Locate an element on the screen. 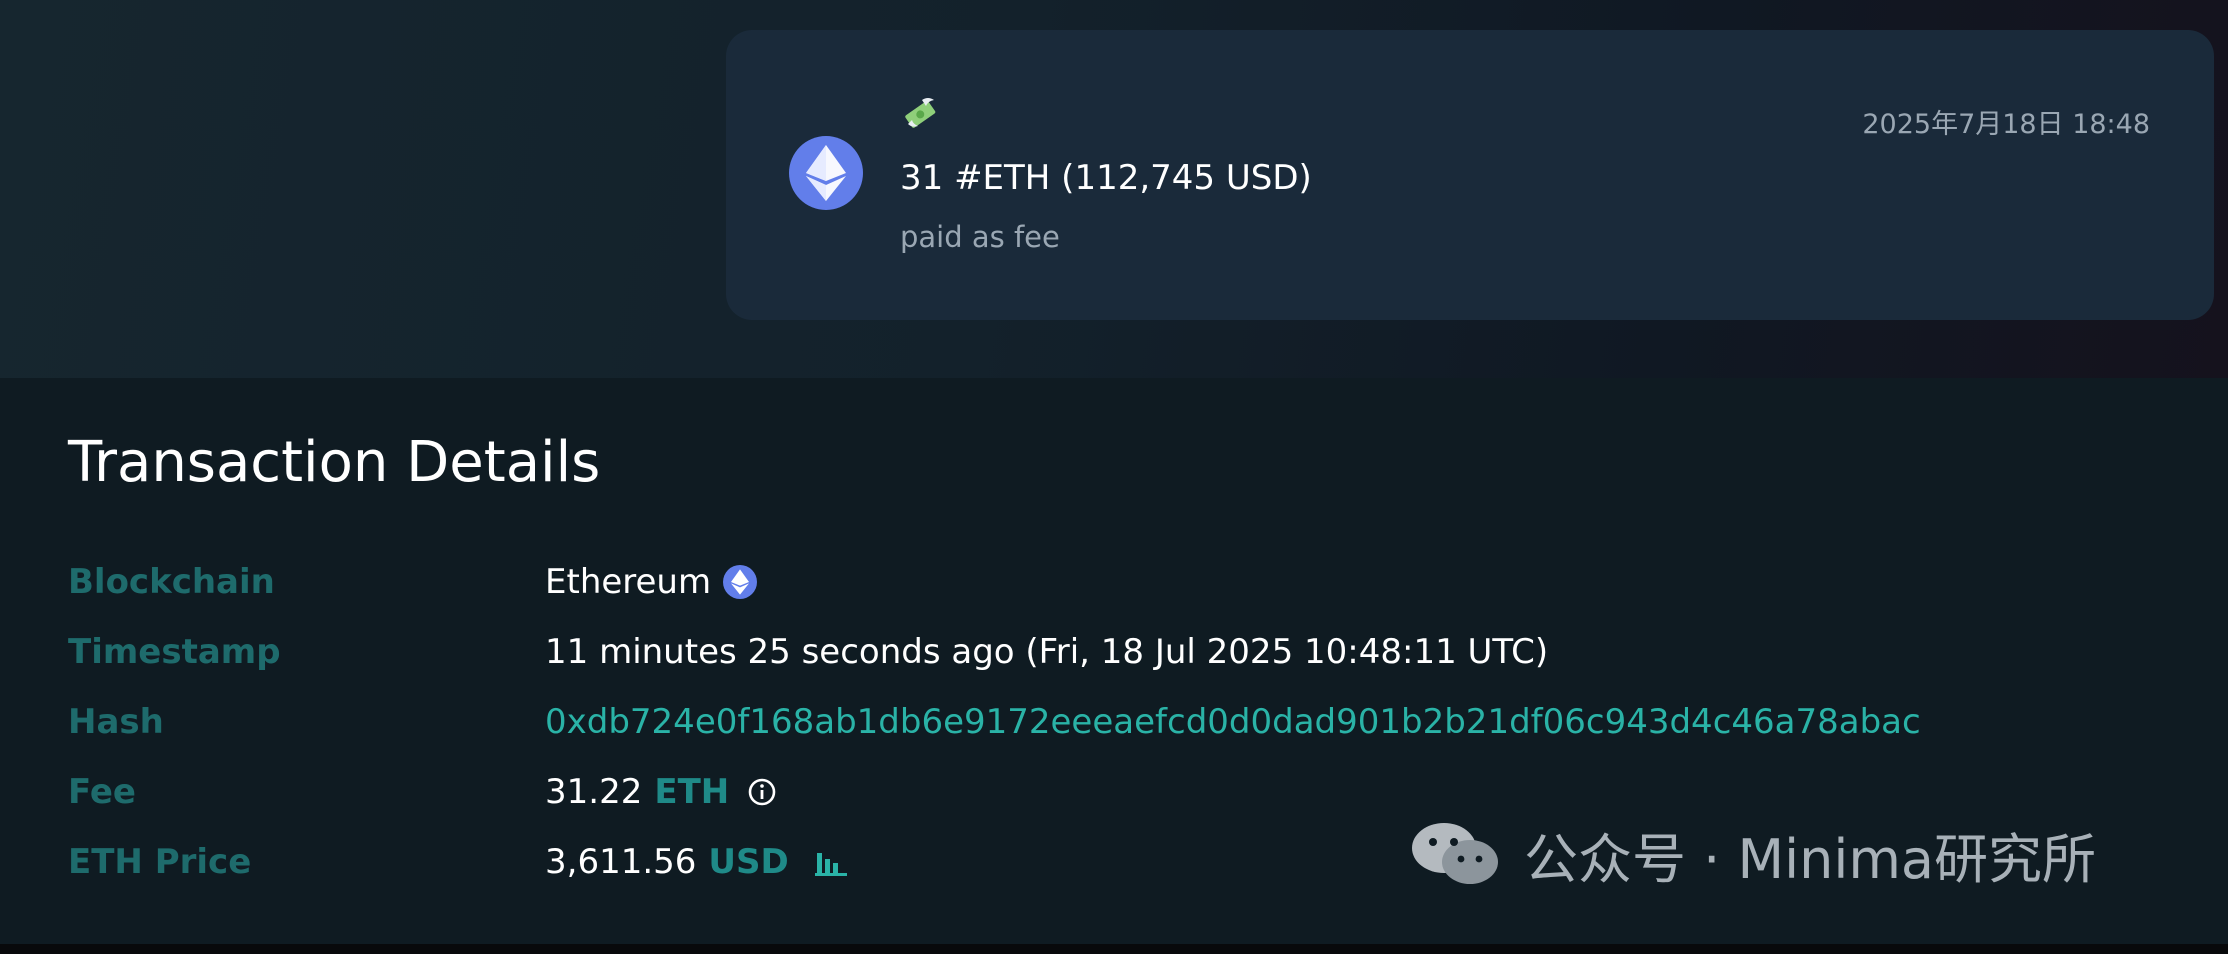  fee-amount: 31.22 is located at coordinates (594, 792).